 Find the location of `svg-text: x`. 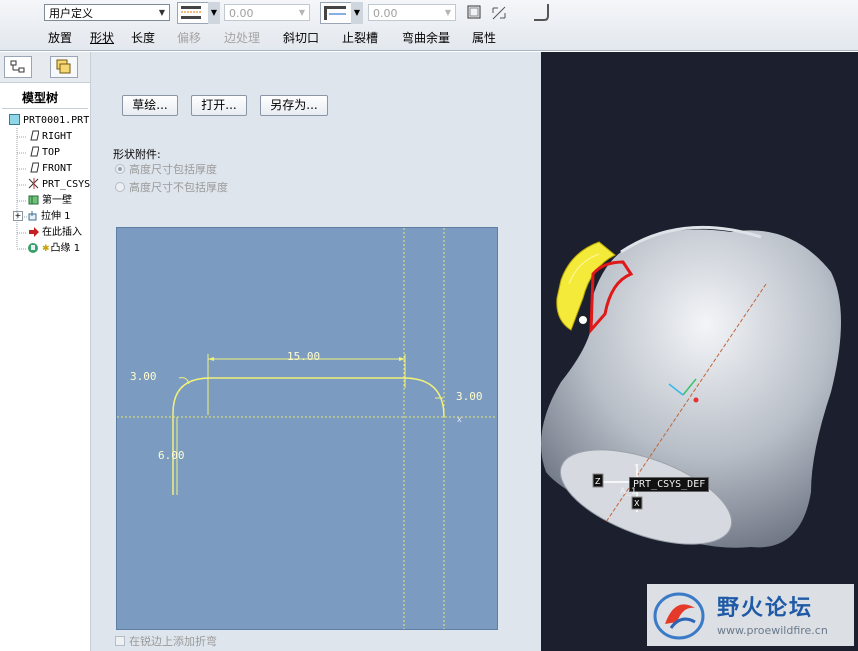

svg-text: x is located at coordinates (459, 419).